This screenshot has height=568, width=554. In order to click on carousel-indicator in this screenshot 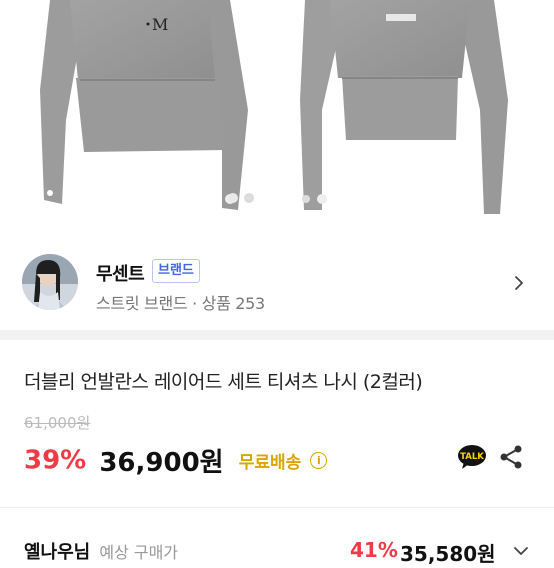, I will do `click(277, 199)`.